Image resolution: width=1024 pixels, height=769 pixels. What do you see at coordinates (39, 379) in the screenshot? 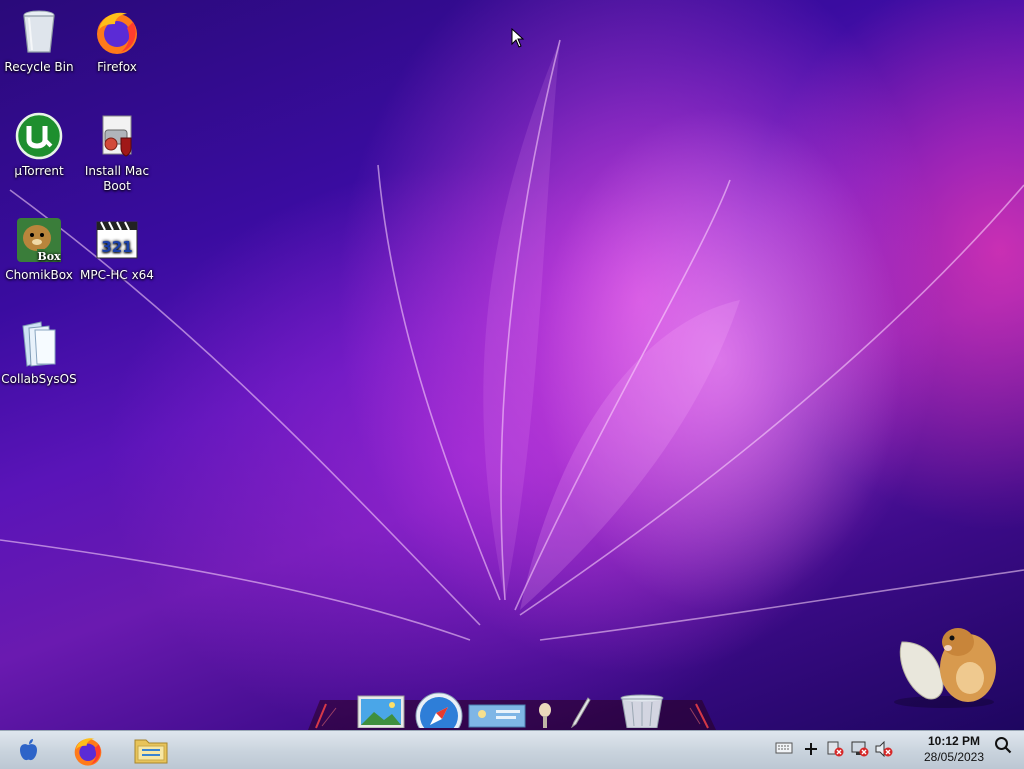
I see `desktop-icon-label: CollabSysOS` at bounding box center [39, 379].